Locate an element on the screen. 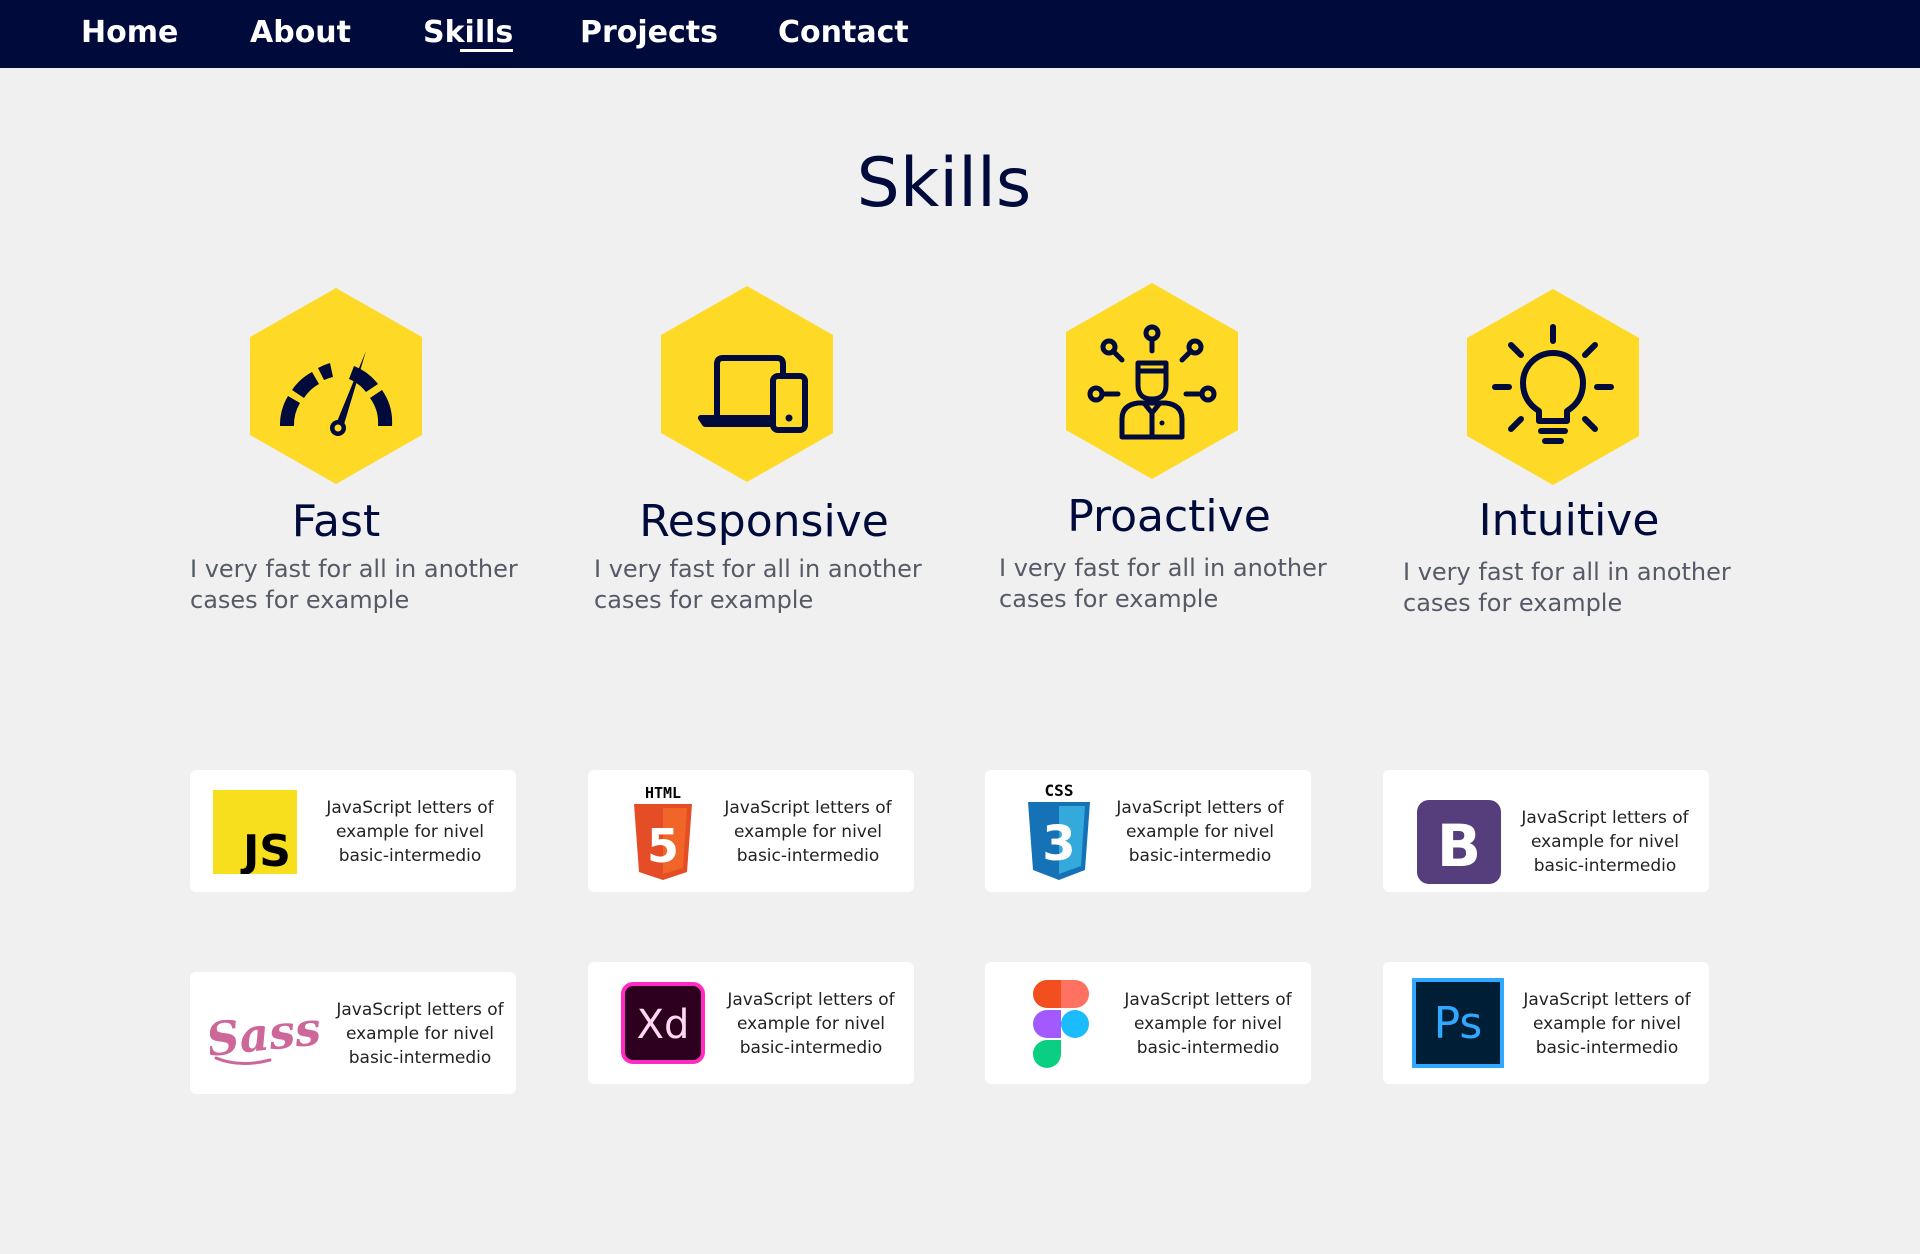  javascript-logo-icon: JS is located at coordinates (255, 832).